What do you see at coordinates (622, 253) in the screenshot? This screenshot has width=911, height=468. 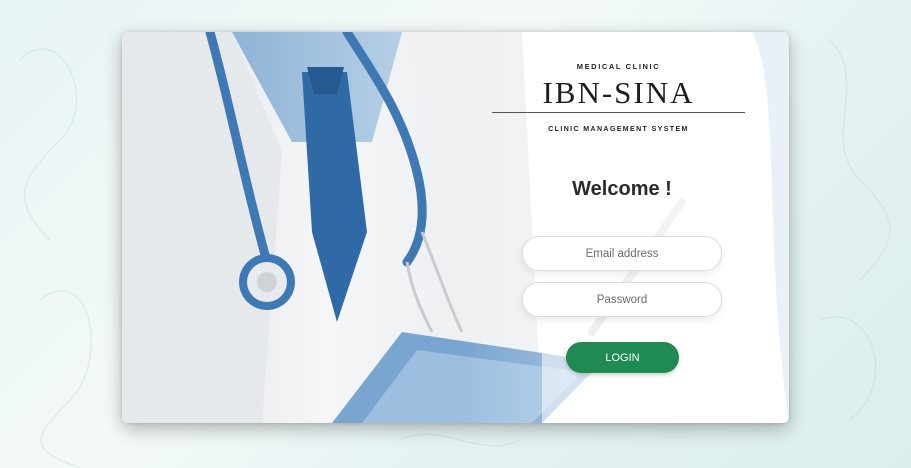 I see `email-field` at bounding box center [622, 253].